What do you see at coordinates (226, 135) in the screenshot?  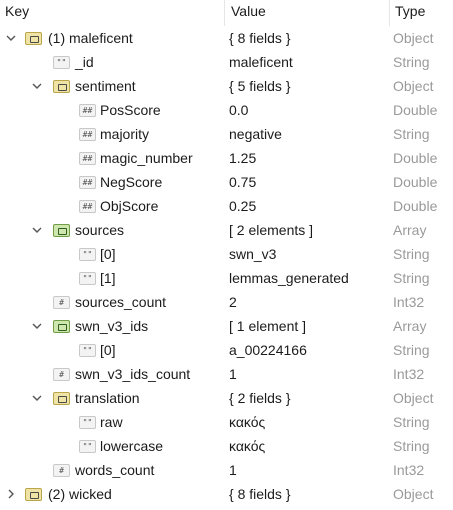 I see `tree-row-majority: ## majority negative String` at bounding box center [226, 135].